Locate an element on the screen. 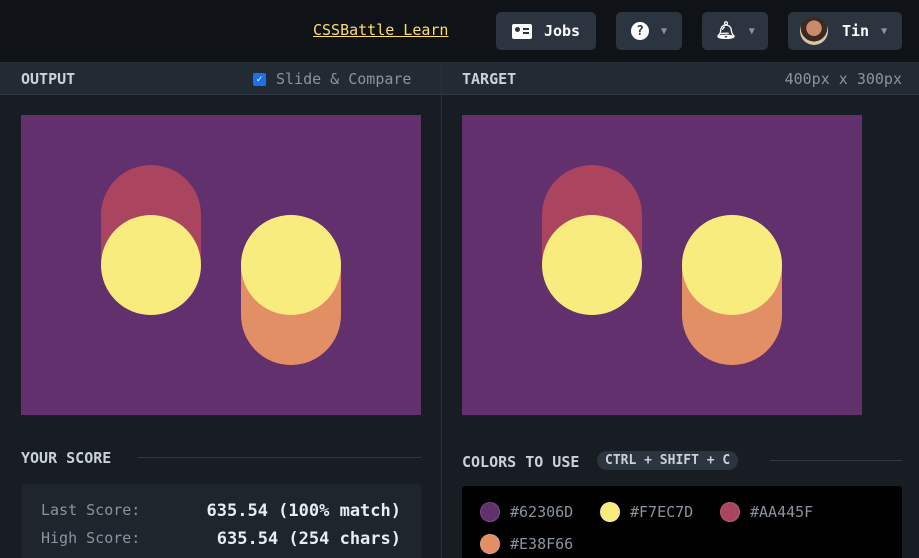 Image resolution: width=919 pixels, height=558 pixels. color-swatch: #AA445F is located at coordinates (766, 512).